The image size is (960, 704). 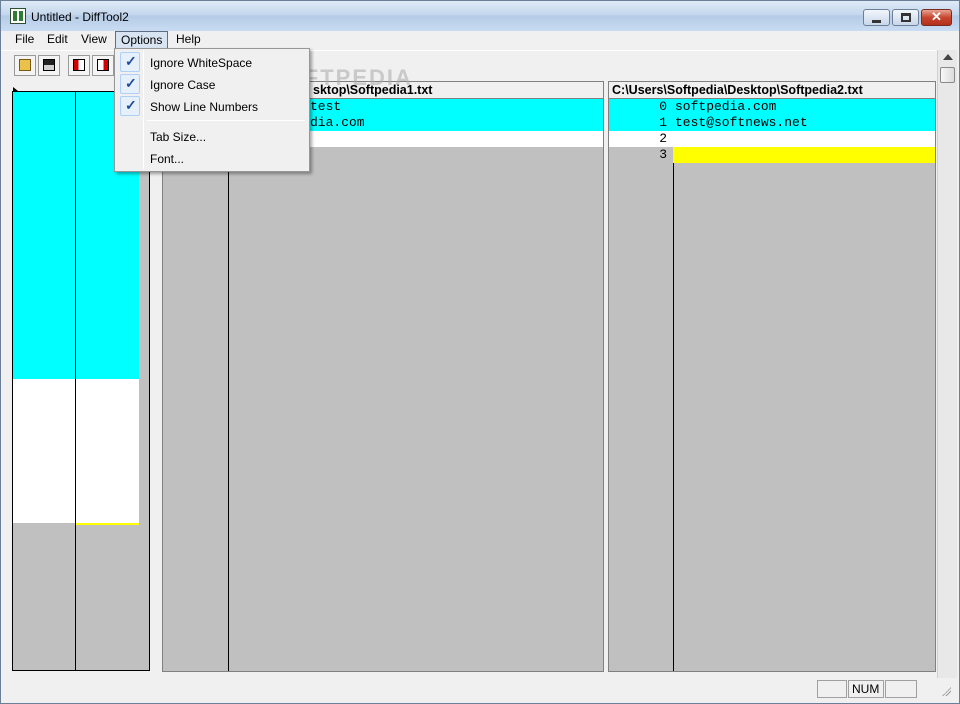 I want to click on vertical-scrollbar, so click(x=947, y=364).